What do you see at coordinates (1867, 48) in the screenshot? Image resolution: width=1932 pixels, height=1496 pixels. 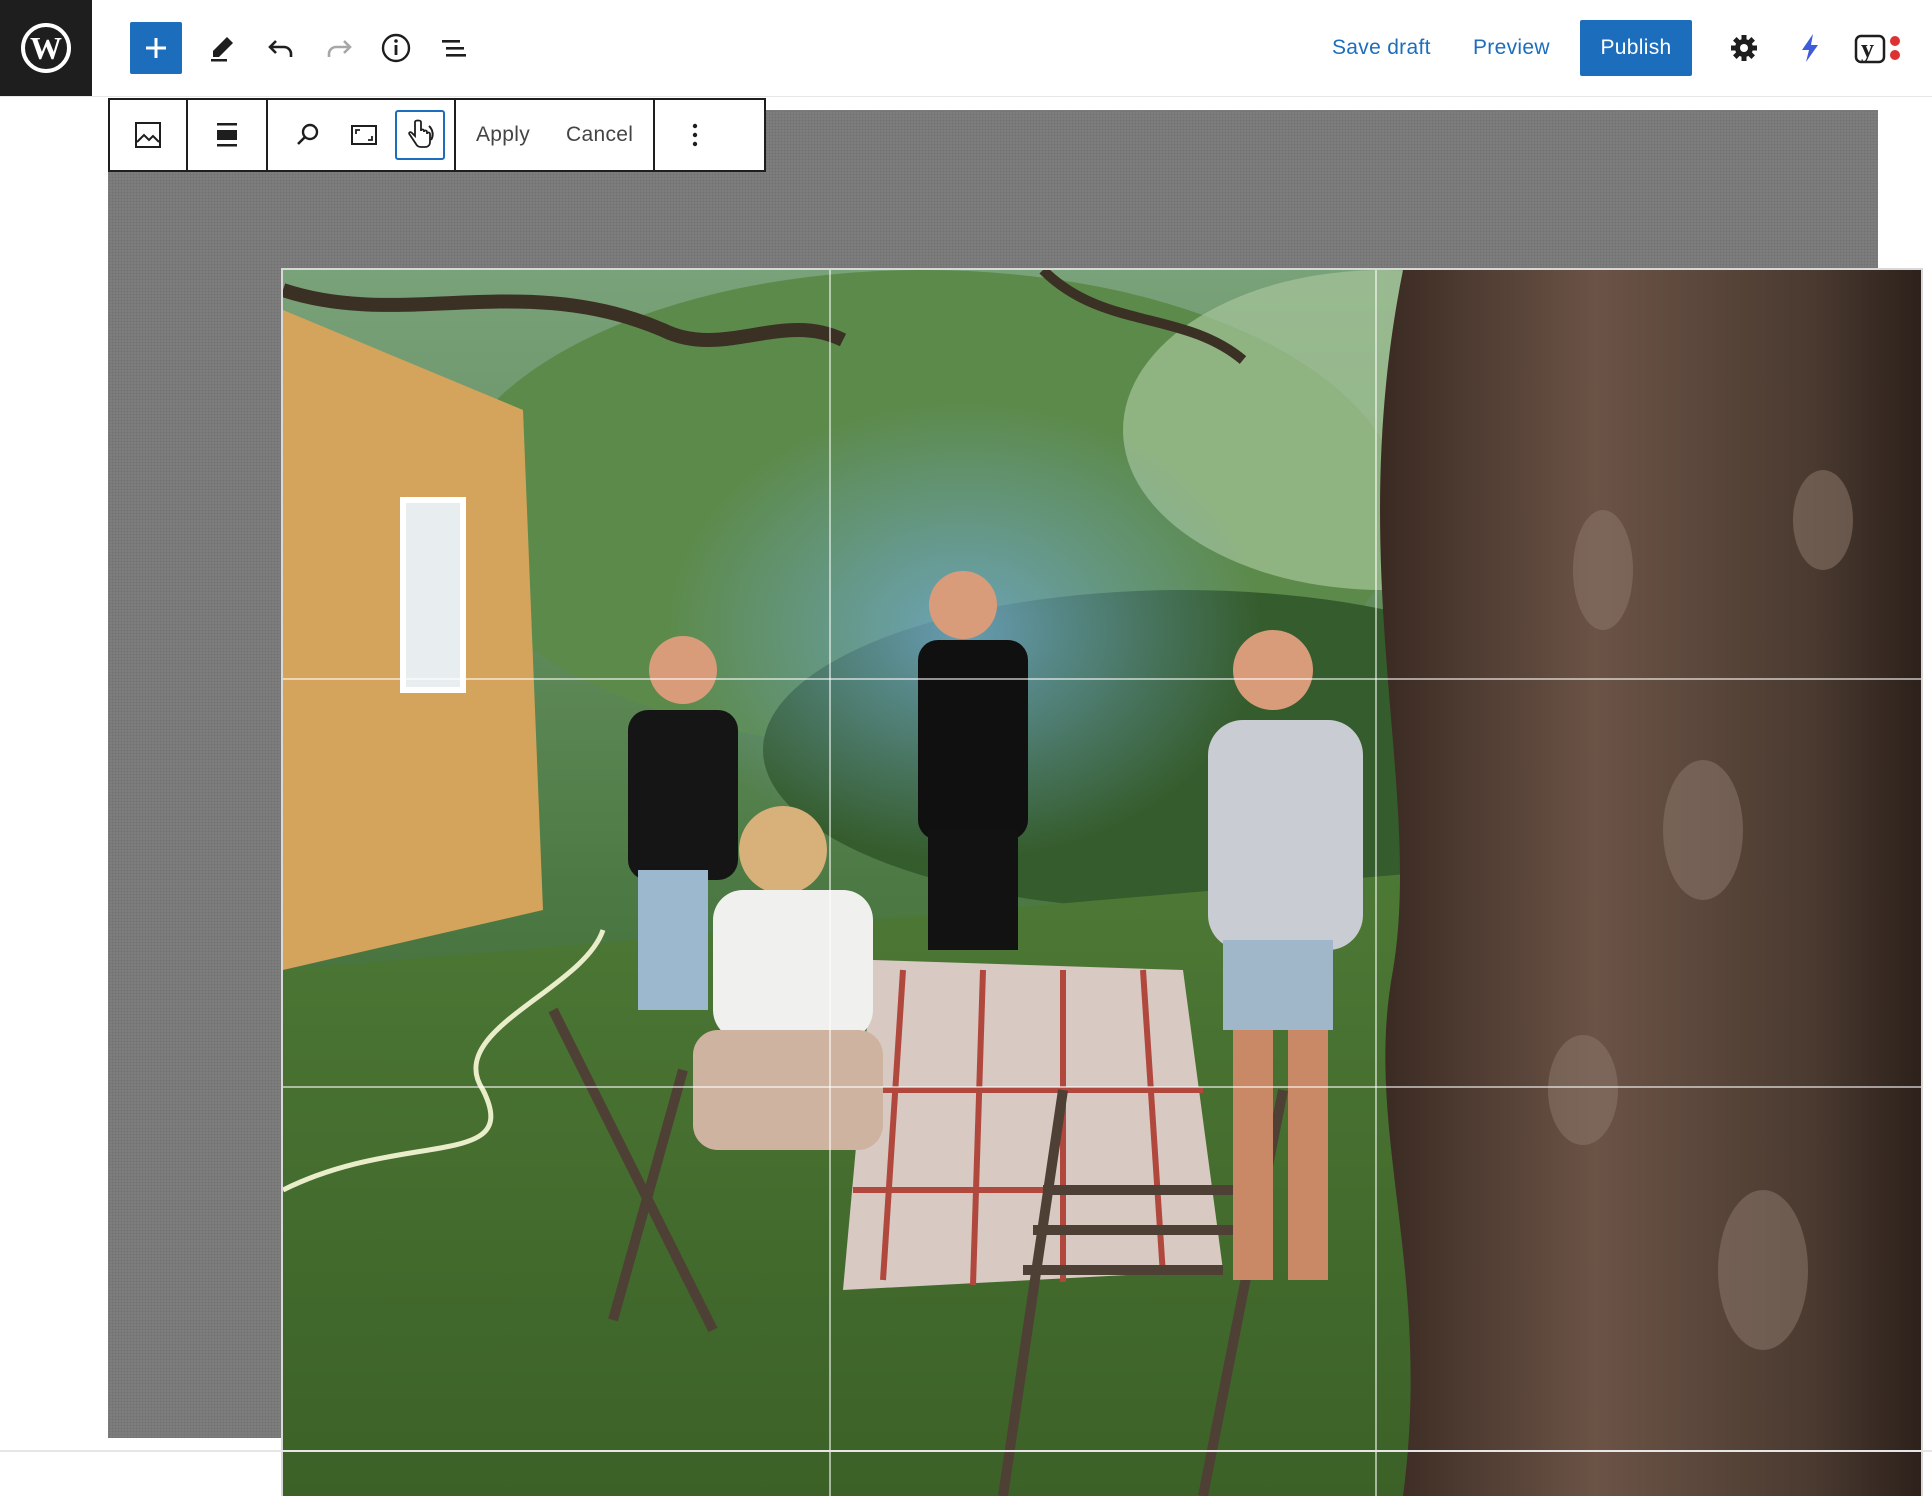 I see `svg-text: y` at bounding box center [1867, 48].